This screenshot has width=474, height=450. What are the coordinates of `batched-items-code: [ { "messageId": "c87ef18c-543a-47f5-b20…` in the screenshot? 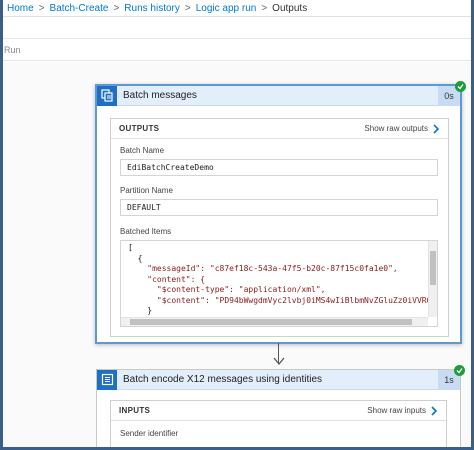 It's located at (279, 283).